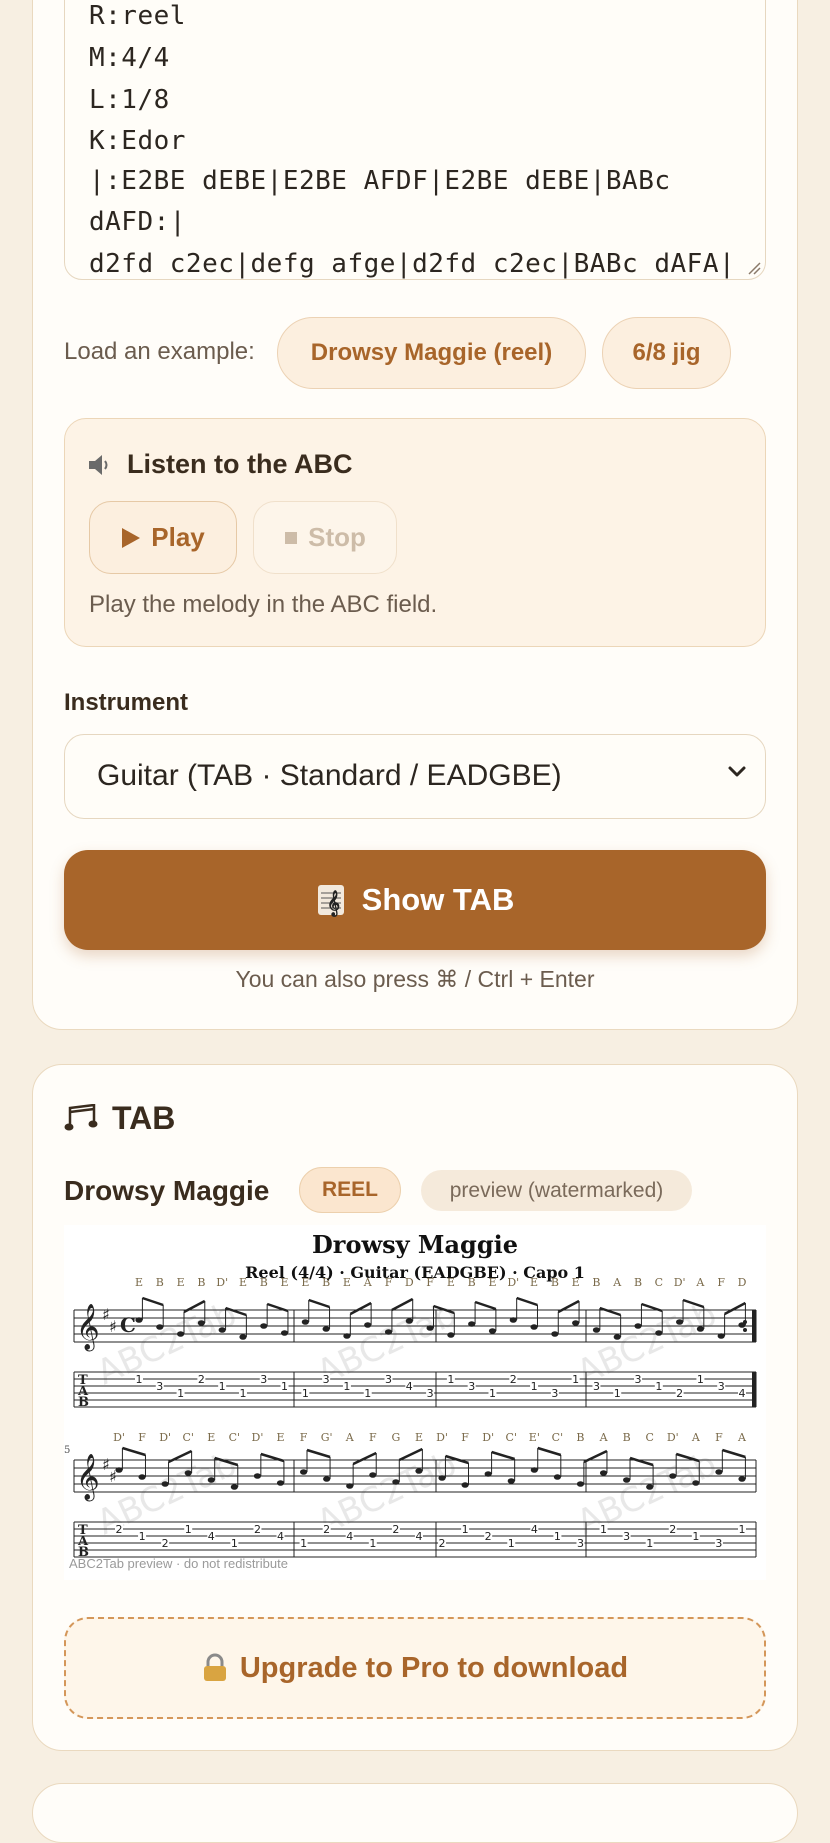  What do you see at coordinates (754, 1326) in the screenshot?
I see `final-bar` at bounding box center [754, 1326].